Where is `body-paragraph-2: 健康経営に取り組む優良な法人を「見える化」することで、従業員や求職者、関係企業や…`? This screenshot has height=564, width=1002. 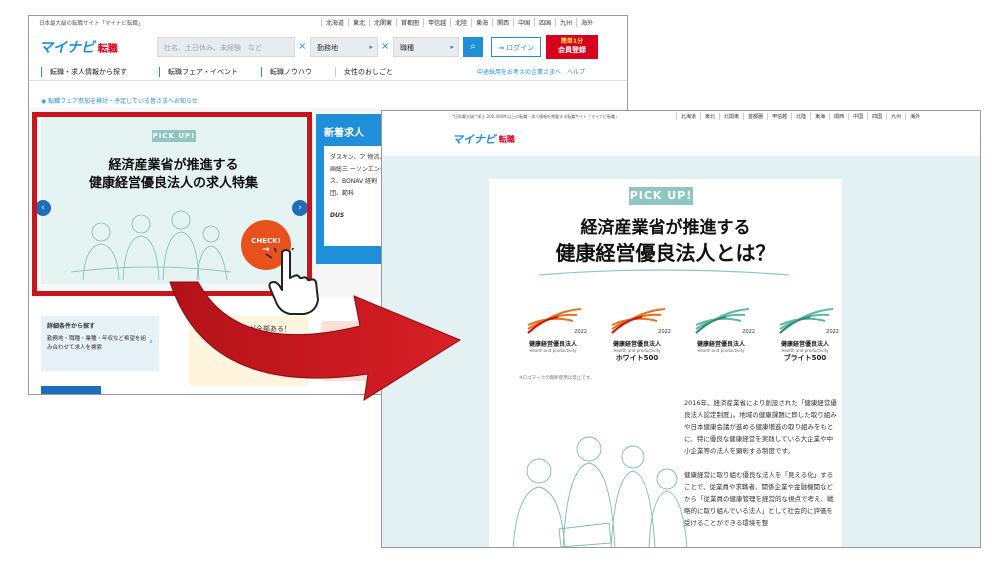 body-paragraph-2: 健康経営に取り組む優良な法人を「見える化」することで、従業員や求職者、関係企業や… is located at coordinates (759, 499).